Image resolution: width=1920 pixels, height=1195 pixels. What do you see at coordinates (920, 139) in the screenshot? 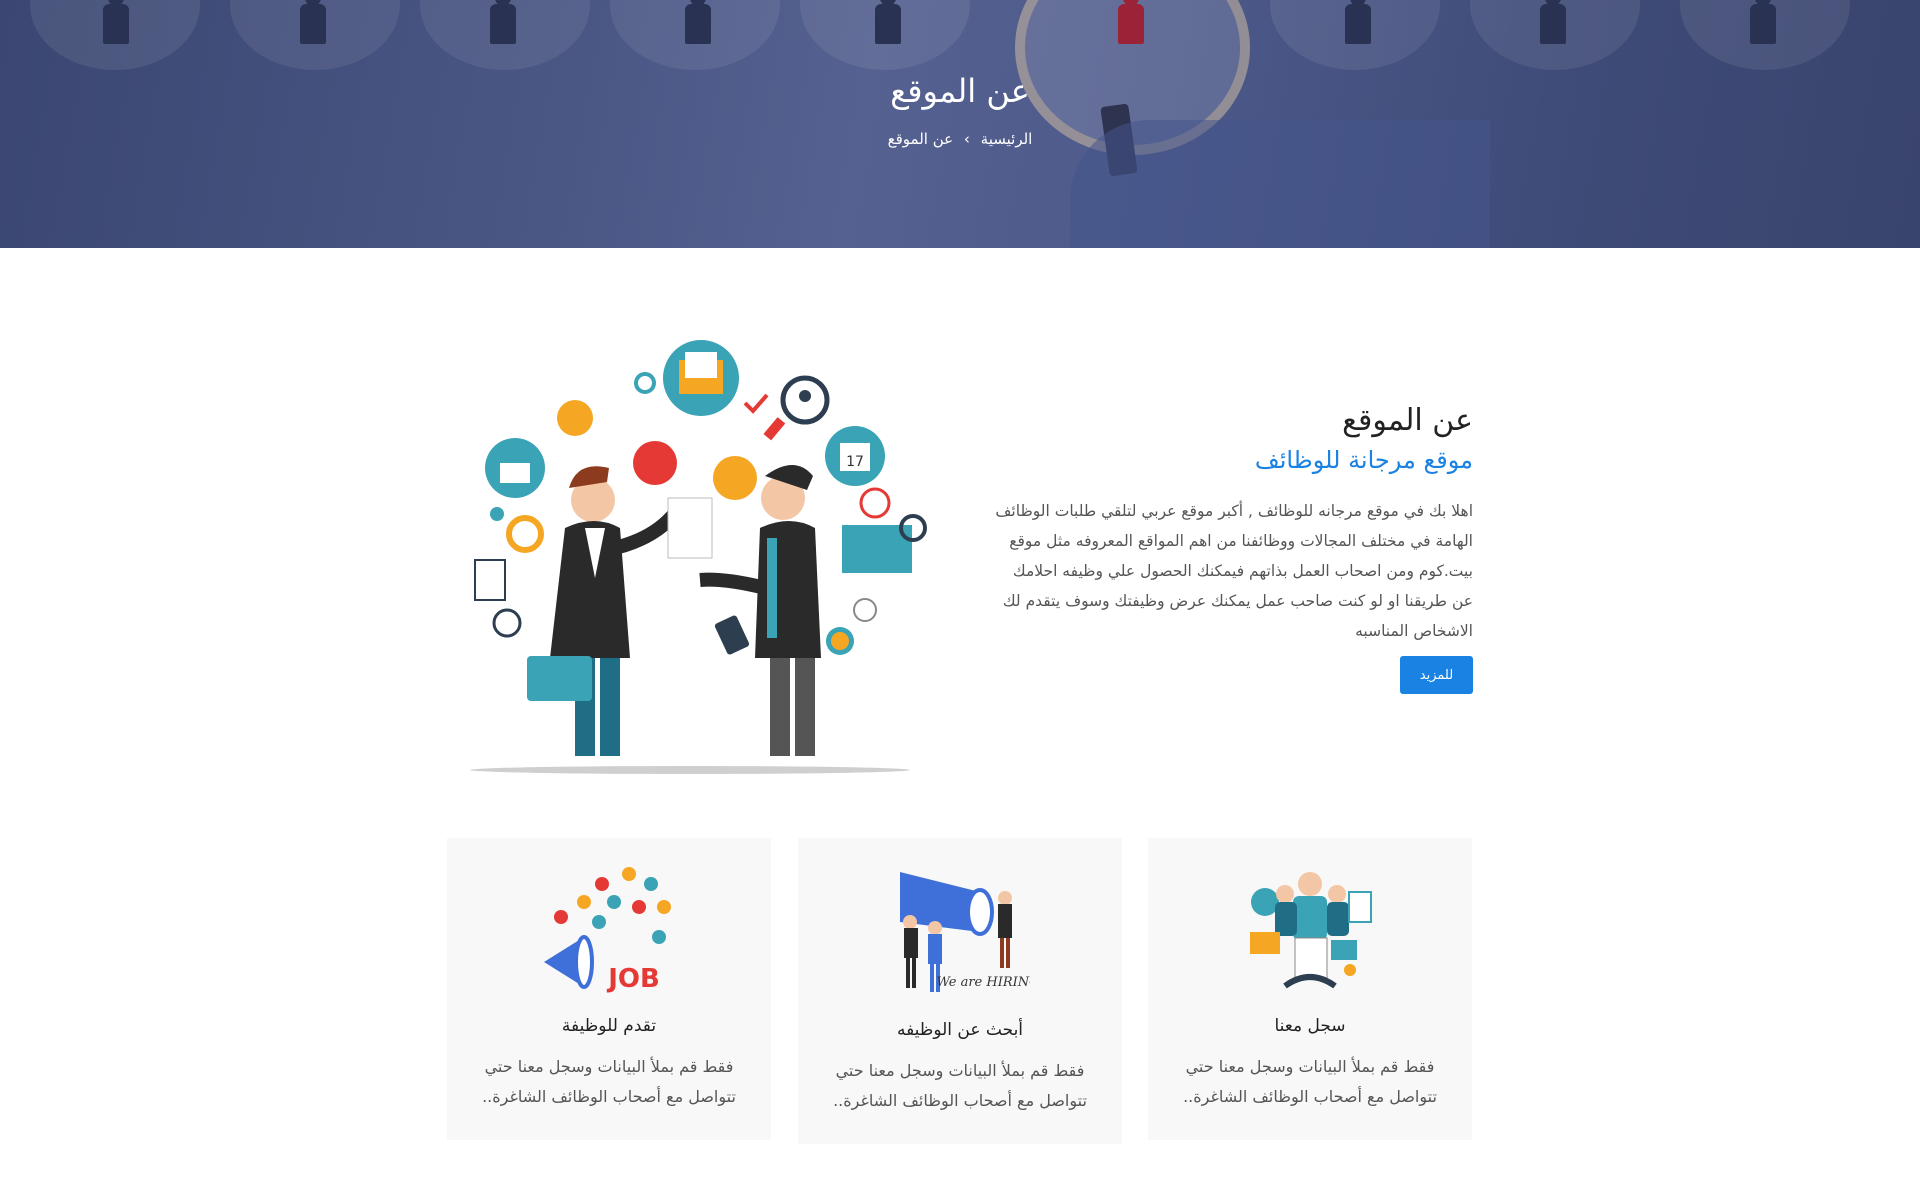
I see `breadcrumb-current: عن الموقع` at bounding box center [920, 139].